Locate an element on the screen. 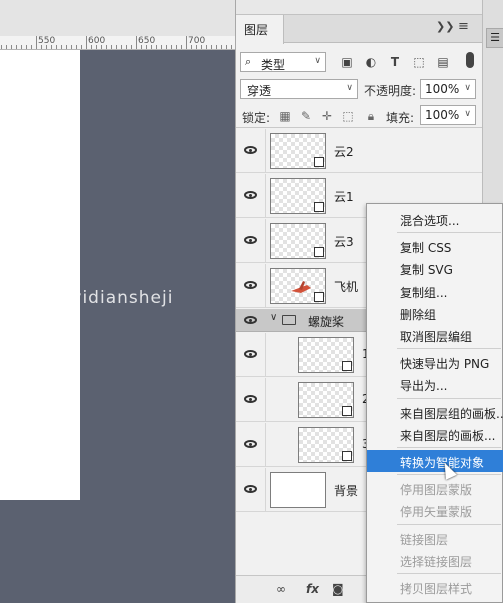 The width and height of the screenshot is (503, 603). search-icon: ⌕ is located at coordinates (248, 61).